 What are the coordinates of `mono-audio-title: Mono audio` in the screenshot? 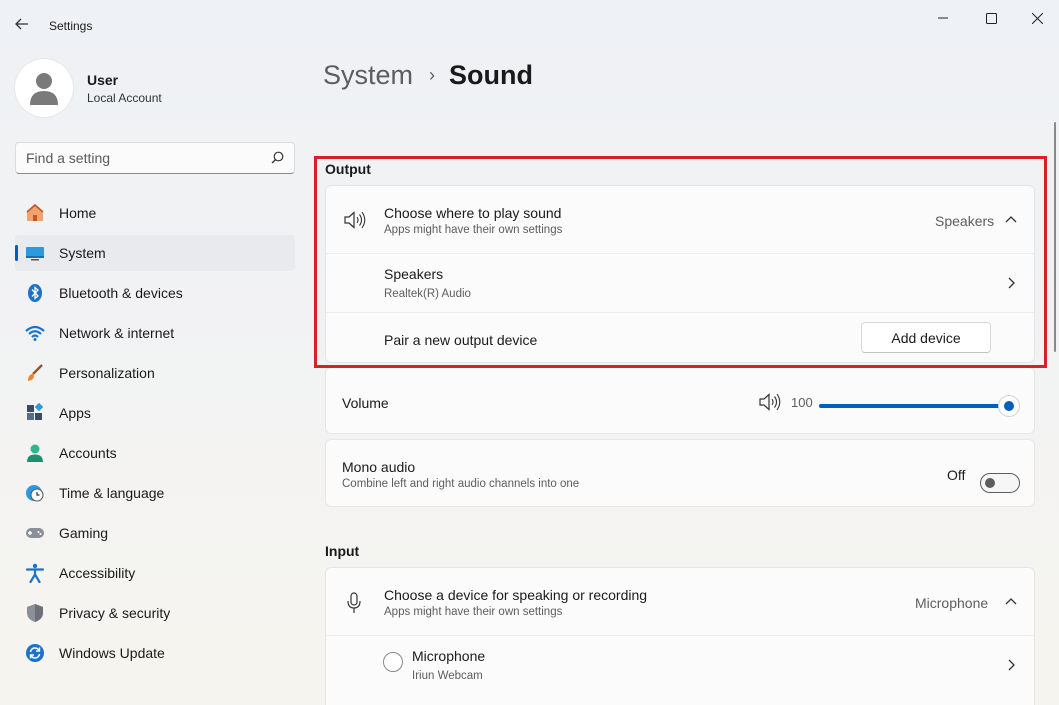 It's located at (379, 467).